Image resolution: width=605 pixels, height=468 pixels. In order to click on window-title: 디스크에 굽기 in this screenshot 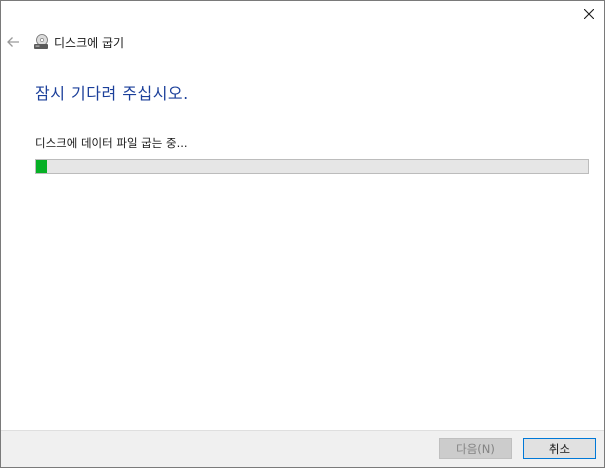, I will do `click(89, 42)`.